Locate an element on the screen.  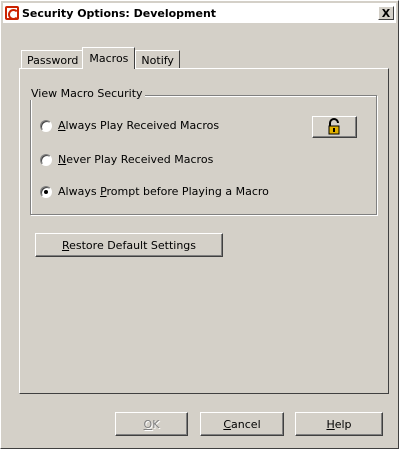
tab-password: Password is located at coordinates (53, 59).